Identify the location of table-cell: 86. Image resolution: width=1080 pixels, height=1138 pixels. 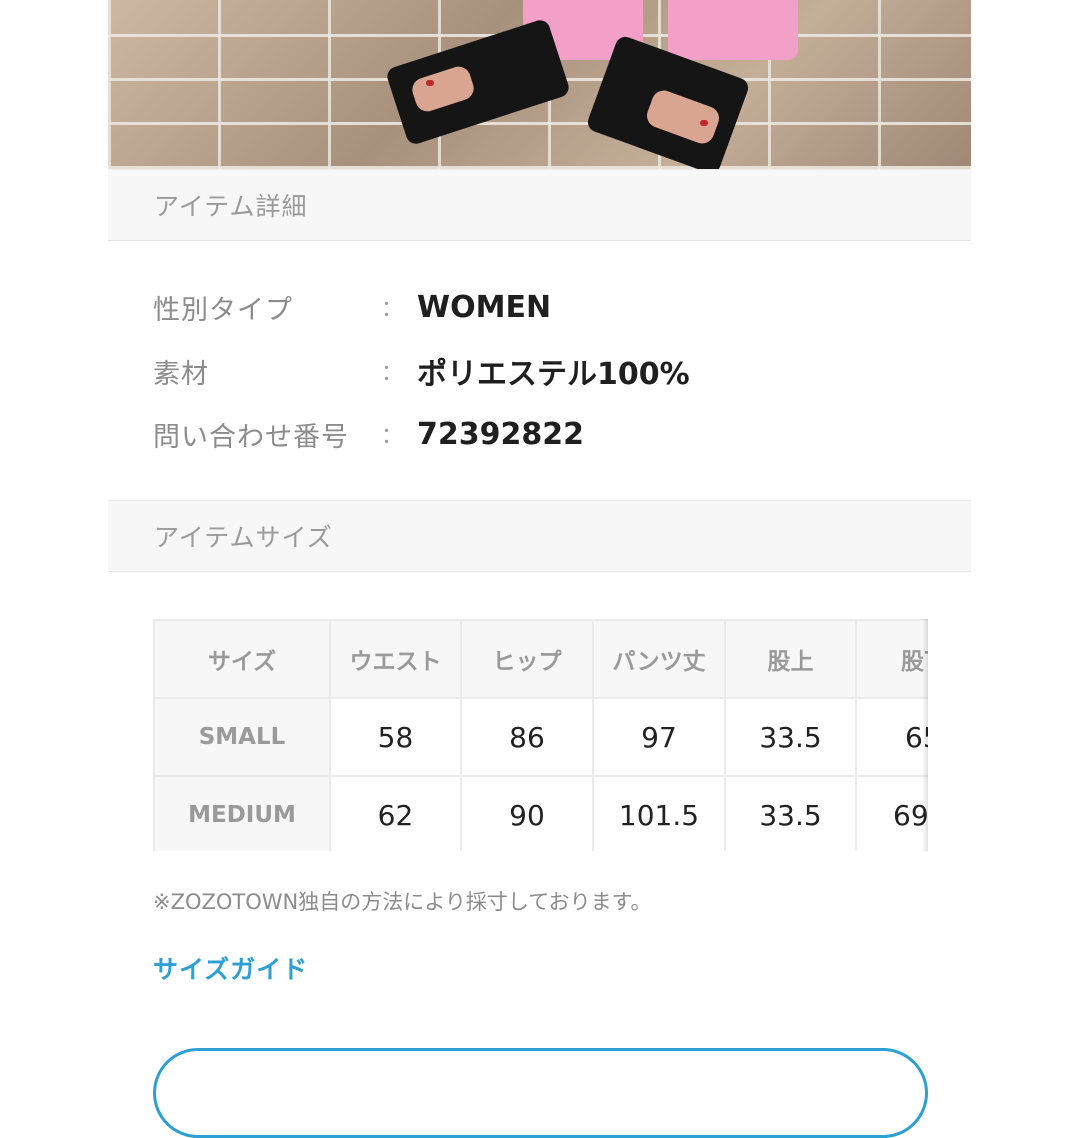
(527, 737).